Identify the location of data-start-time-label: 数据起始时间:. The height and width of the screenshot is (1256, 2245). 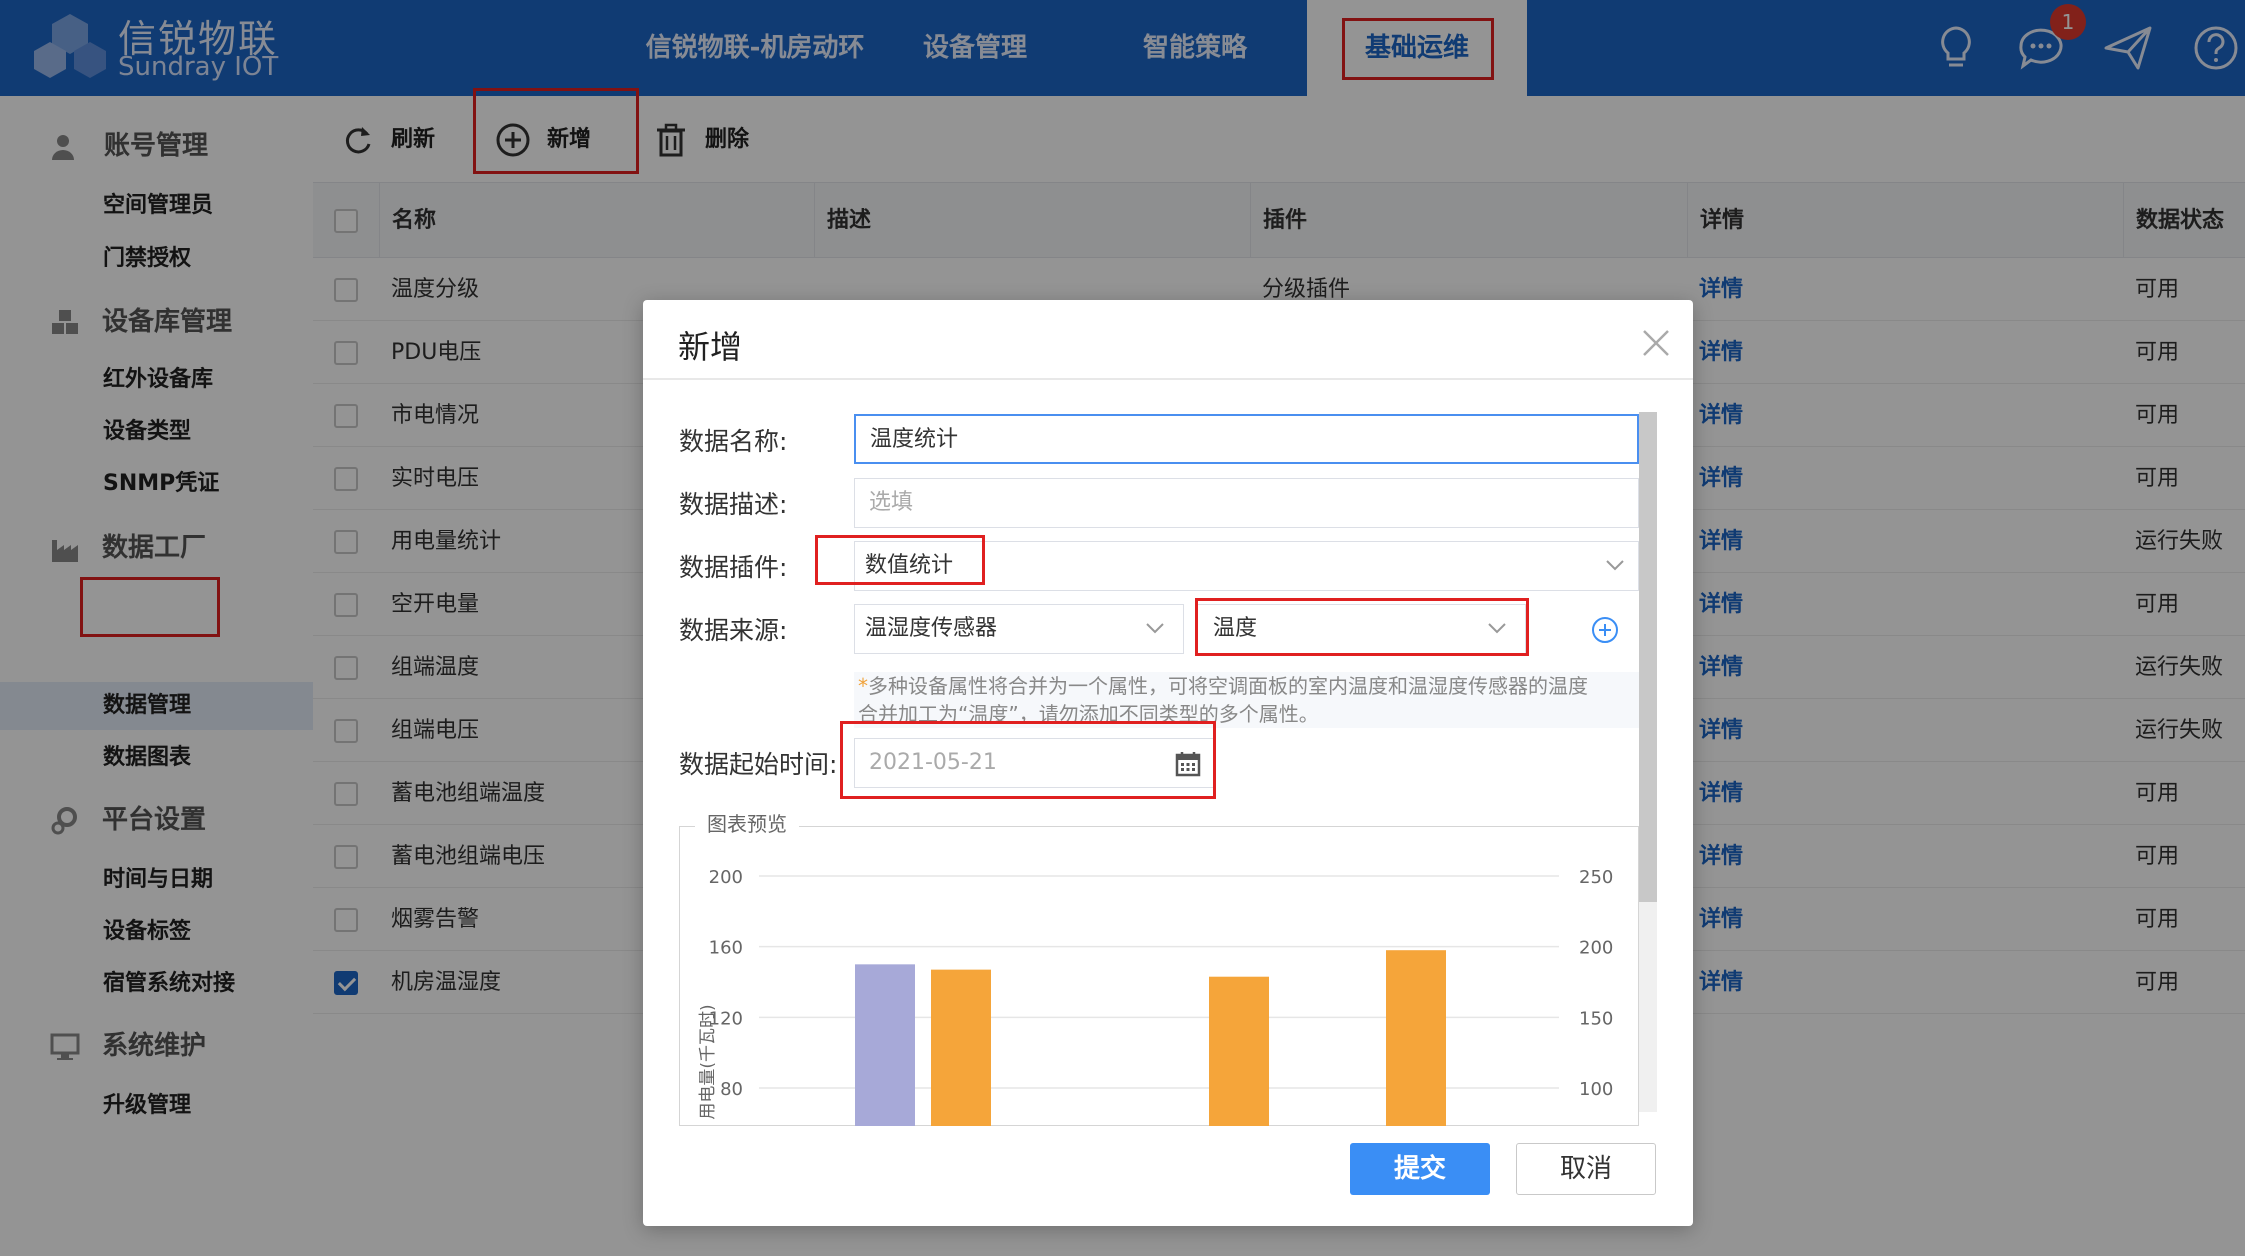
(758, 764).